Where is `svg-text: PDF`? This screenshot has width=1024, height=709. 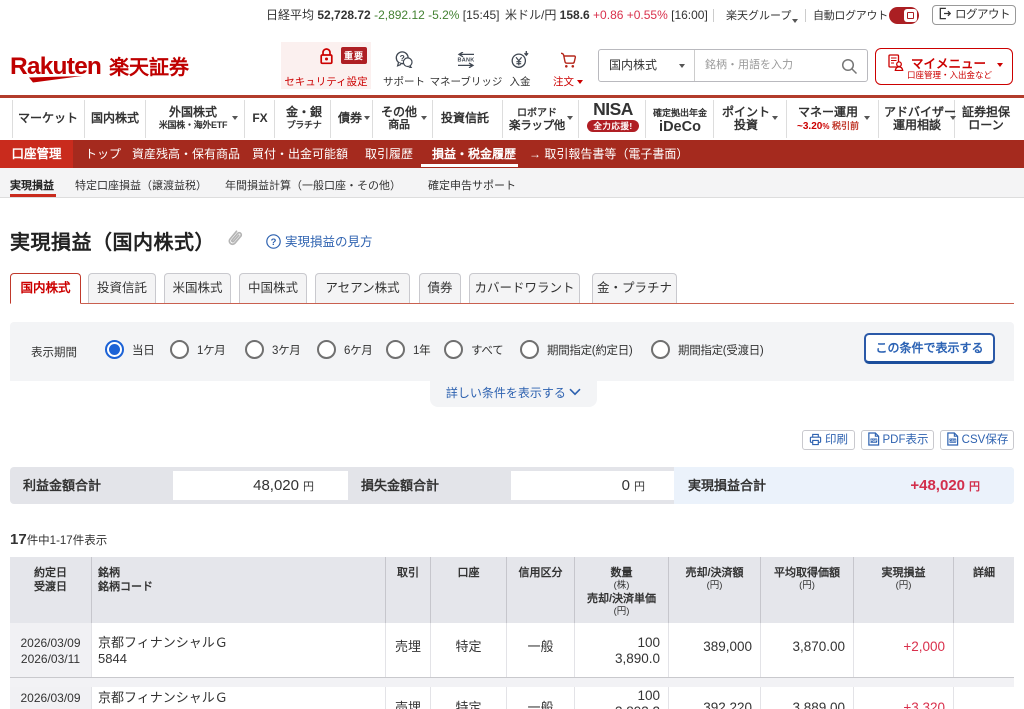
svg-text: PDF is located at coordinates (873, 441).